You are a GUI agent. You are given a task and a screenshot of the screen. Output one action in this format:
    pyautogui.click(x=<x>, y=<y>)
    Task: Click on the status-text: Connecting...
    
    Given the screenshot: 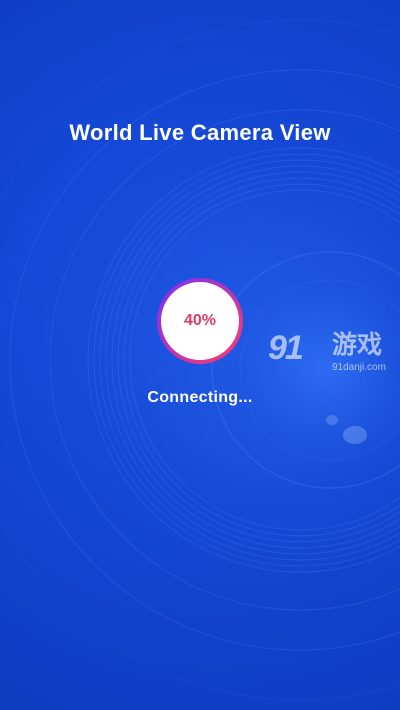 What is the action you would take?
    pyautogui.click(x=200, y=397)
    